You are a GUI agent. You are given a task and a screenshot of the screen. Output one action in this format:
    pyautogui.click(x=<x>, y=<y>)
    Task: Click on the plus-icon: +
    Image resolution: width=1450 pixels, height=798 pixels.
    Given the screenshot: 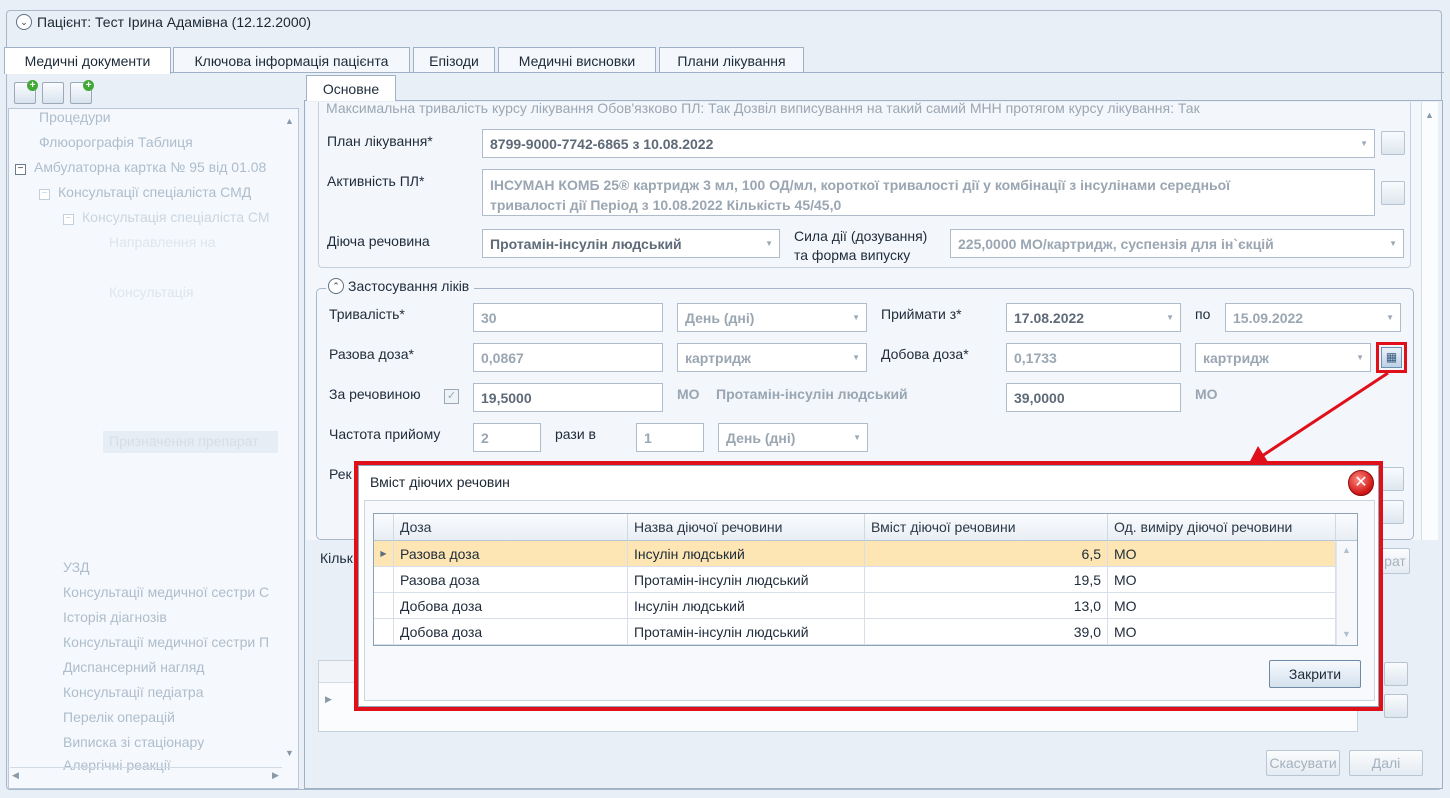 What is the action you would take?
    pyautogui.click(x=32, y=85)
    